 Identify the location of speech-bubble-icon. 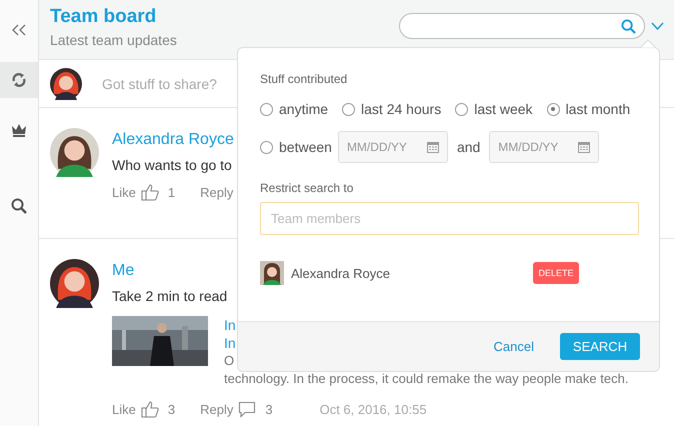
(247, 409).